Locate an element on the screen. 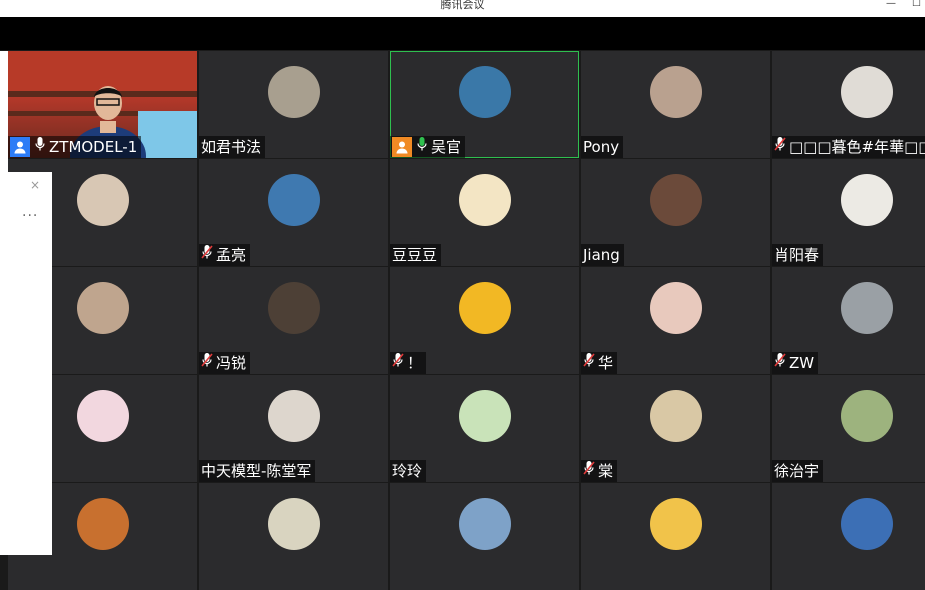 The image size is (925, 590). name-label: 中天模型-陈堂军 is located at coordinates (257, 471).